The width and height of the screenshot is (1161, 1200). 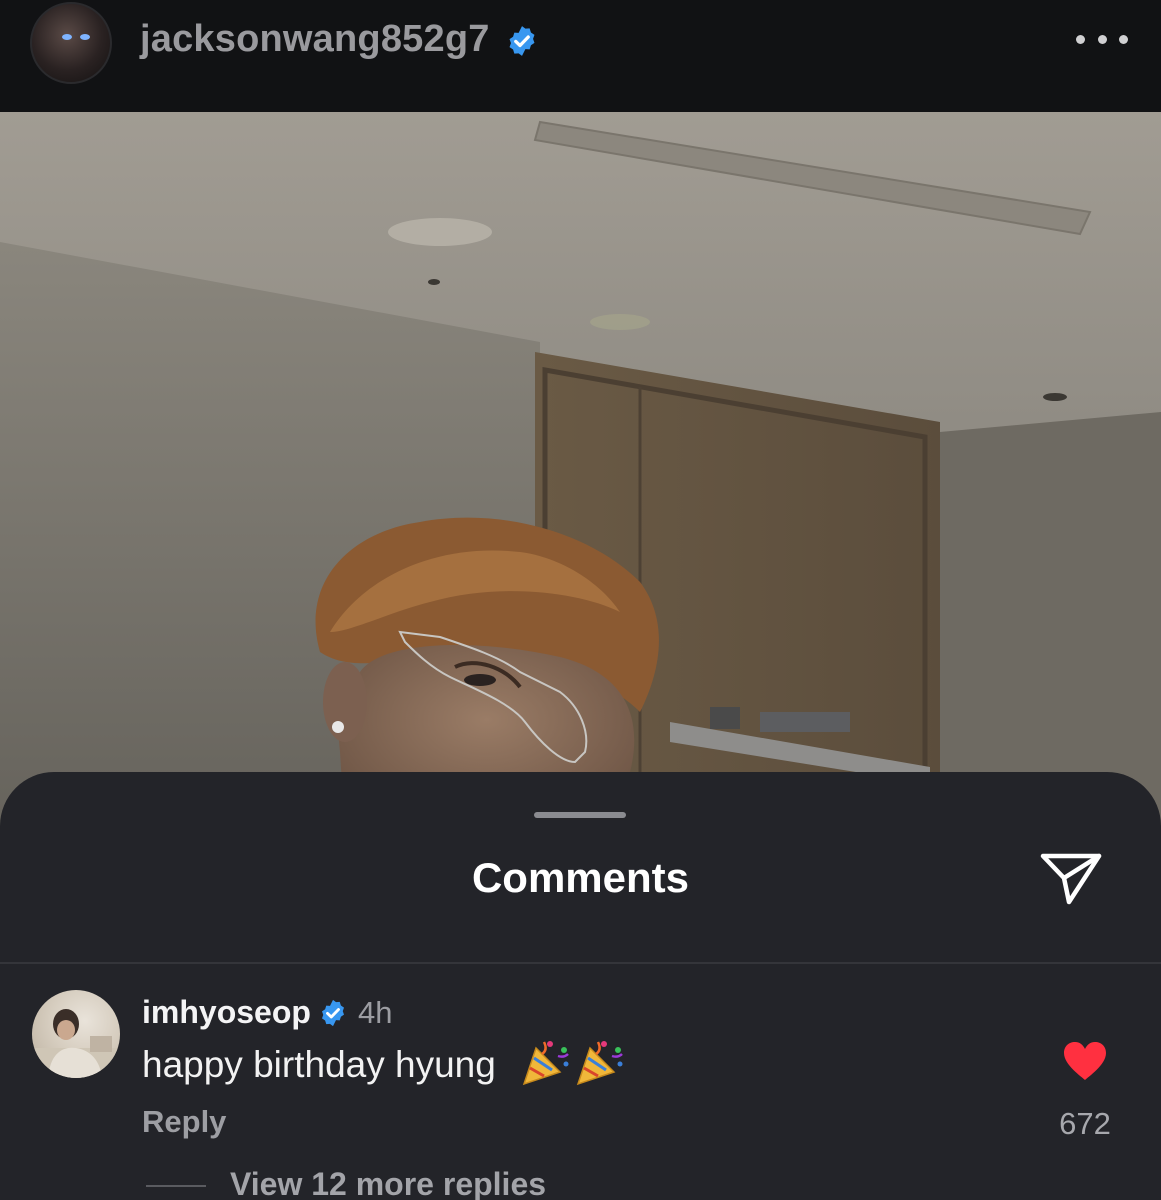 What do you see at coordinates (580, 815) in the screenshot?
I see `sheet-grabber` at bounding box center [580, 815].